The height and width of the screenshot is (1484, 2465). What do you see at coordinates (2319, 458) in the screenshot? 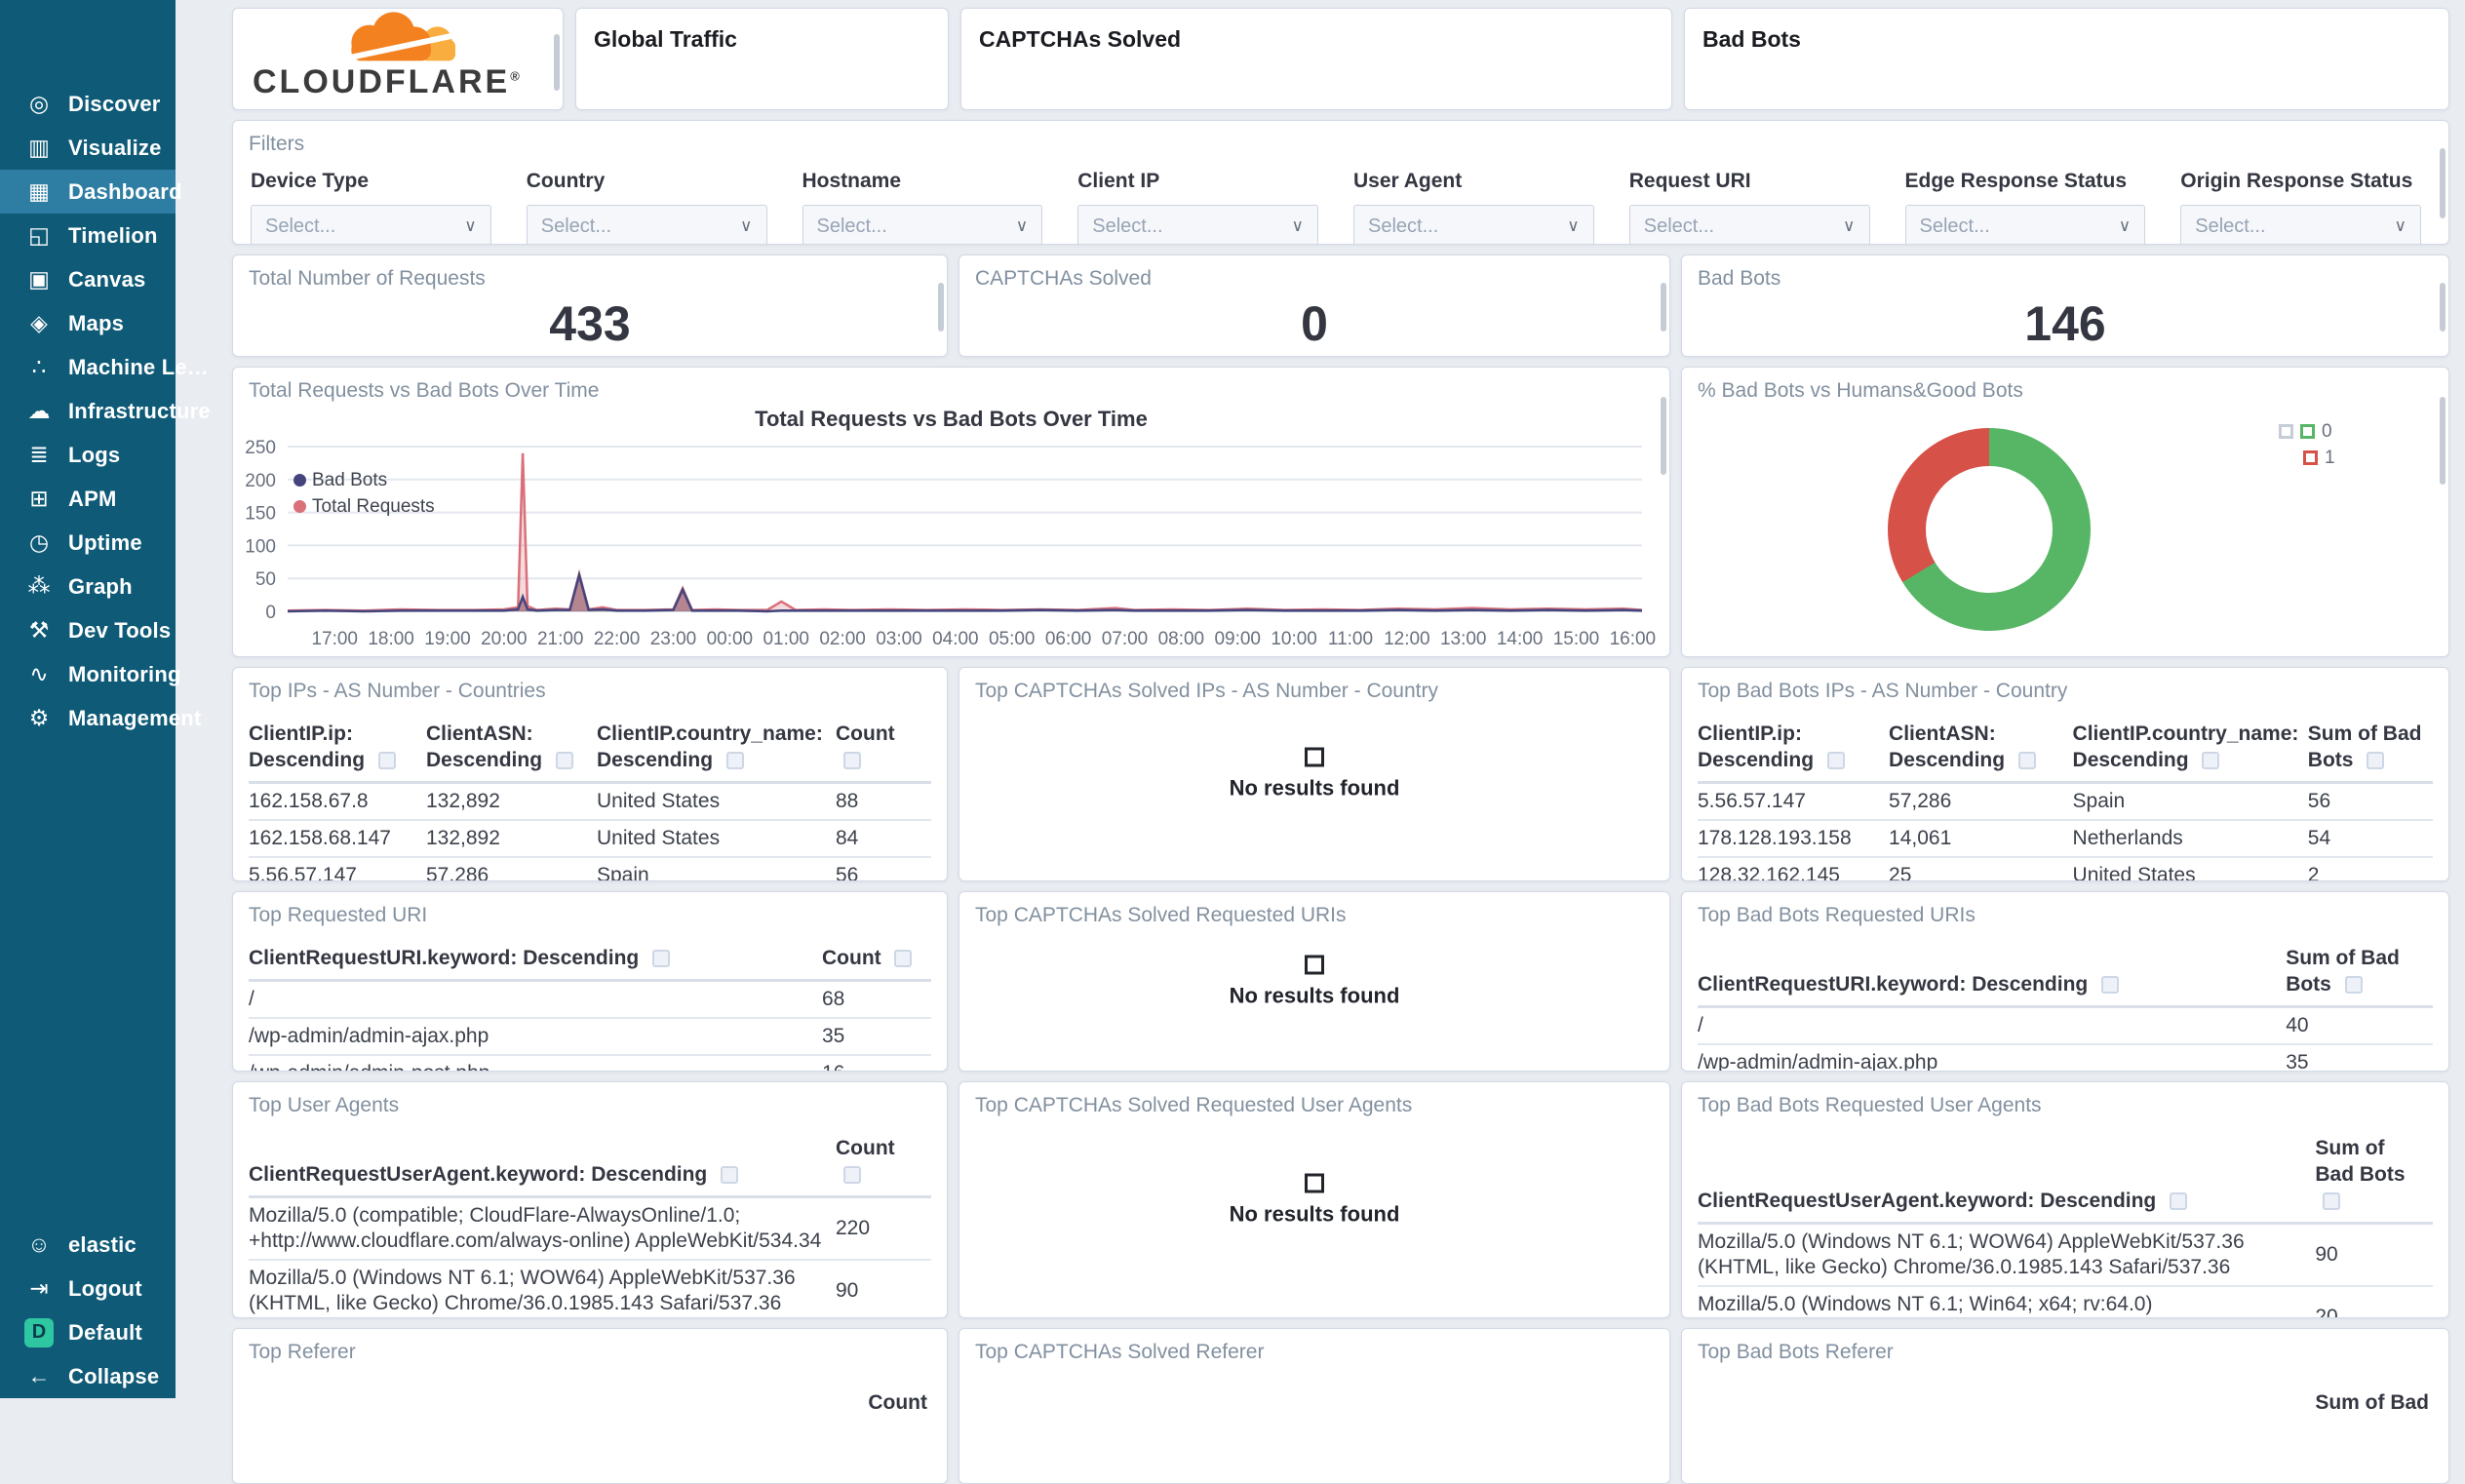
I see `donut-legend-item-1: 1` at bounding box center [2319, 458].